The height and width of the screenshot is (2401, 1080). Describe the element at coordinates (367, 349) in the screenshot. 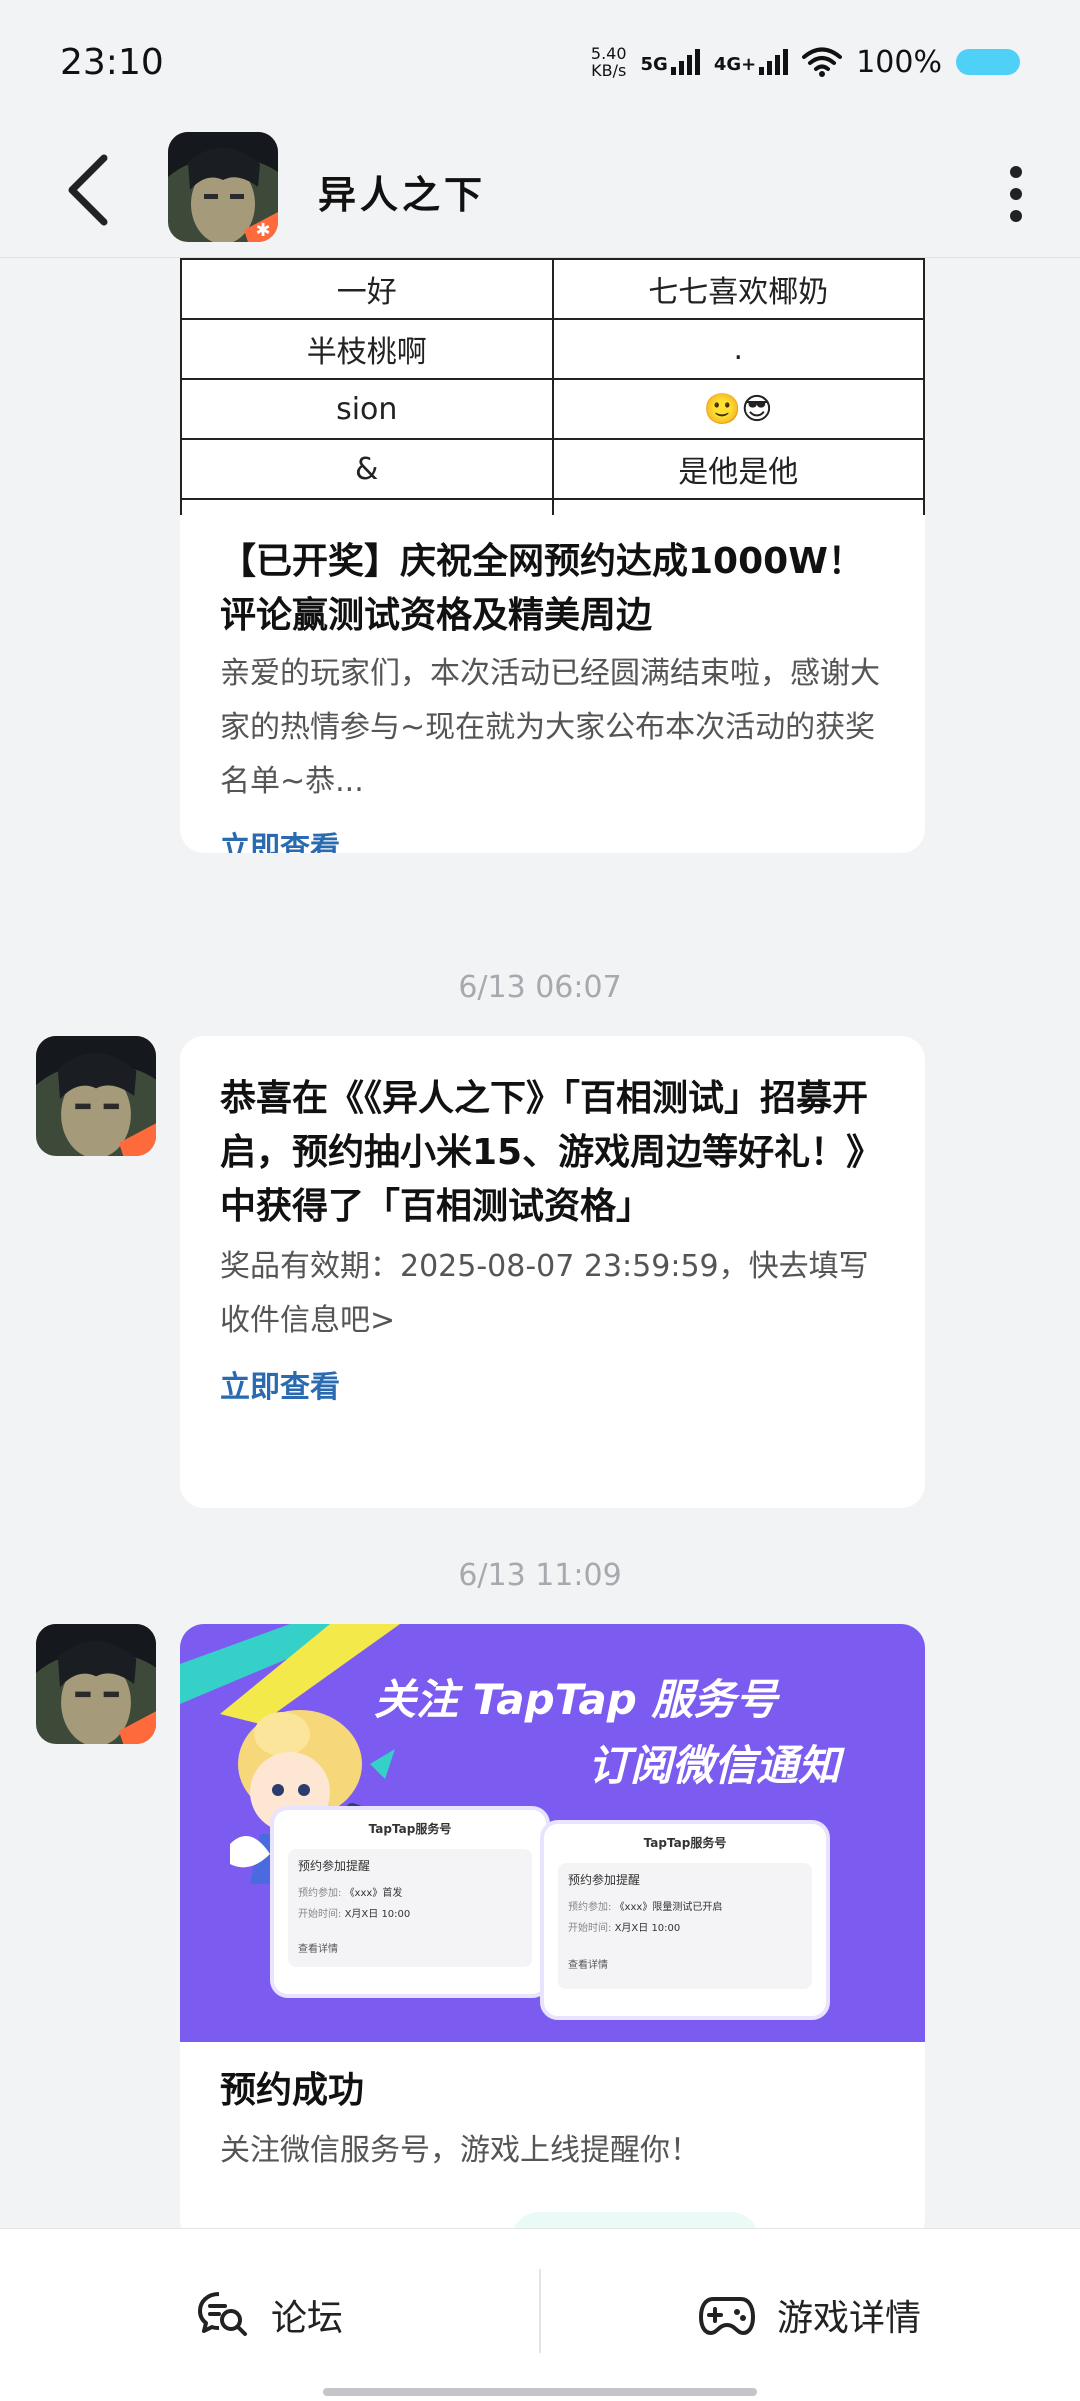

I see `table-cell: 半枝桃啊` at that location.